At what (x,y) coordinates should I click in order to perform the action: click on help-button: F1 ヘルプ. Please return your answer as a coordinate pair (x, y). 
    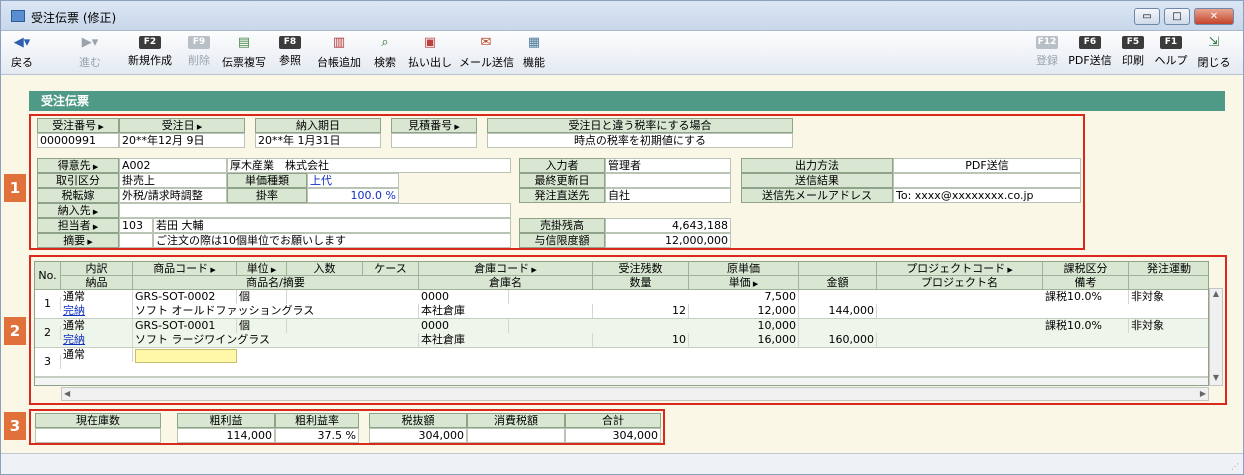
    Looking at the image, I should click on (1171, 53).